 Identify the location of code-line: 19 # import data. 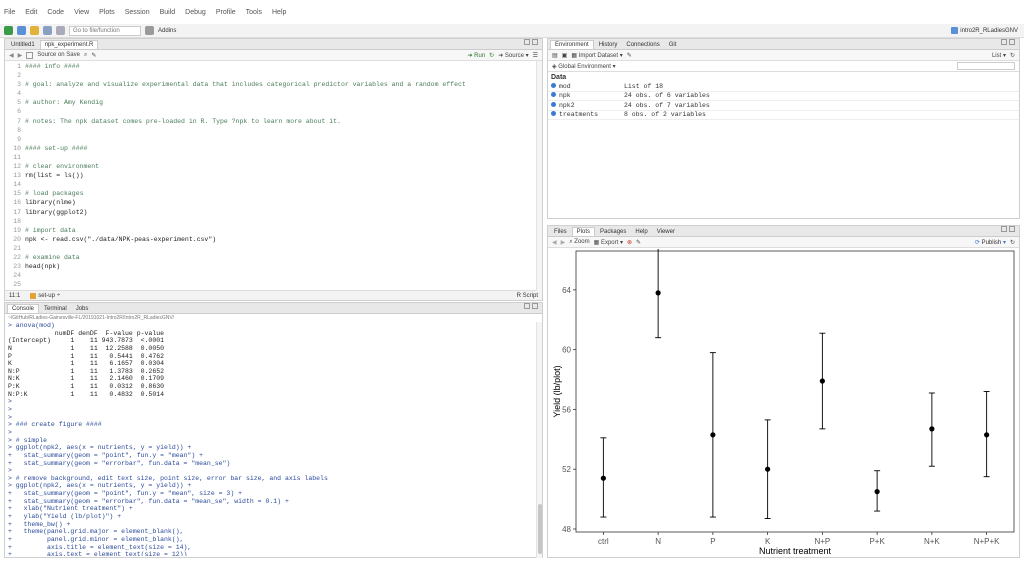
(273, 230).